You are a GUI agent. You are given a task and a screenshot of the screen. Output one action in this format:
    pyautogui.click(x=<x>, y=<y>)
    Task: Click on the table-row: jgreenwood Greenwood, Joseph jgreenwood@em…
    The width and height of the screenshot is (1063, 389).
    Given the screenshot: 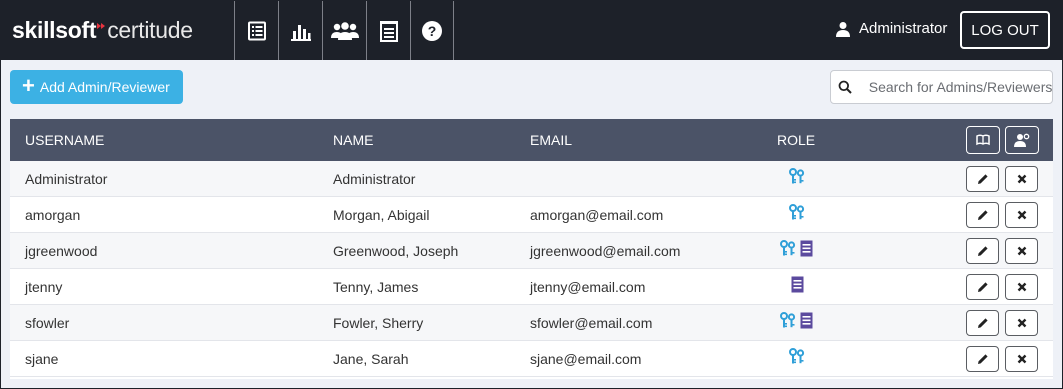 What is the action you would take?
    pyautogui.click(x=531, y=251)
    